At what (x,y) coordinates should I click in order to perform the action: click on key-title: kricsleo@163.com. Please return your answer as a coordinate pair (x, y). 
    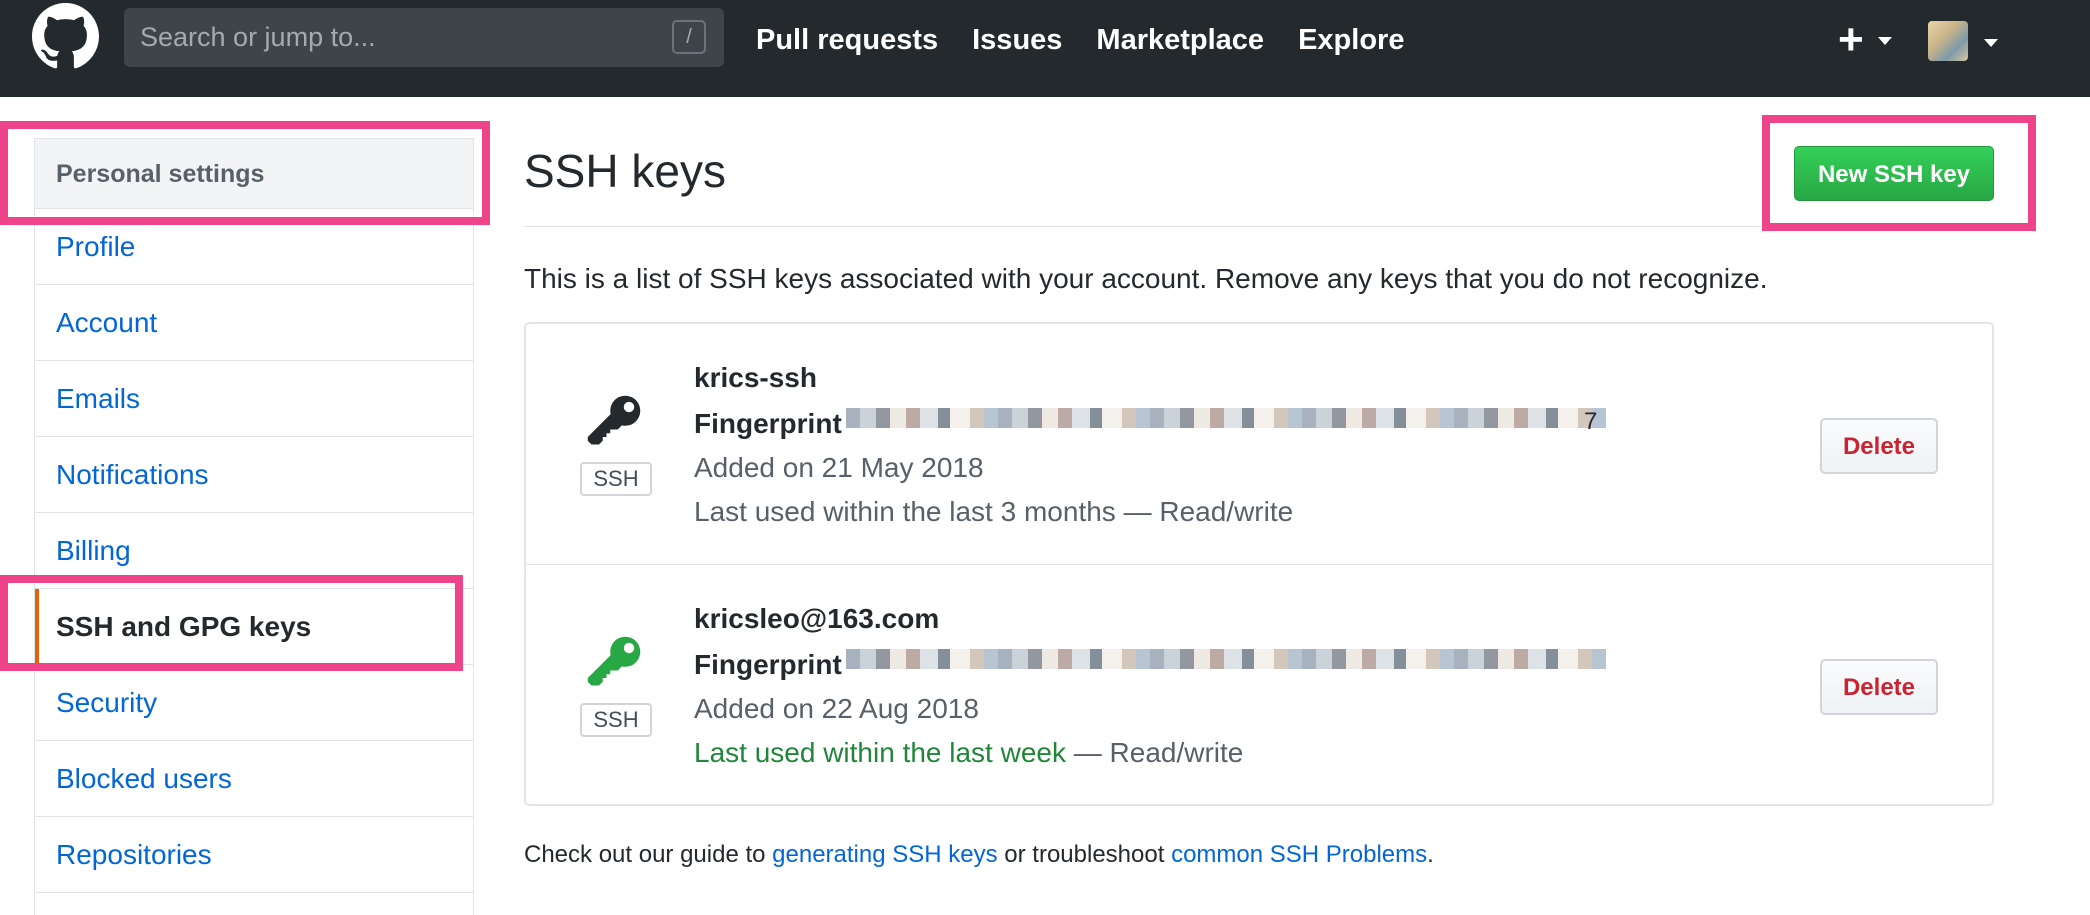
    Looking at the image, I should click on (817, 618).